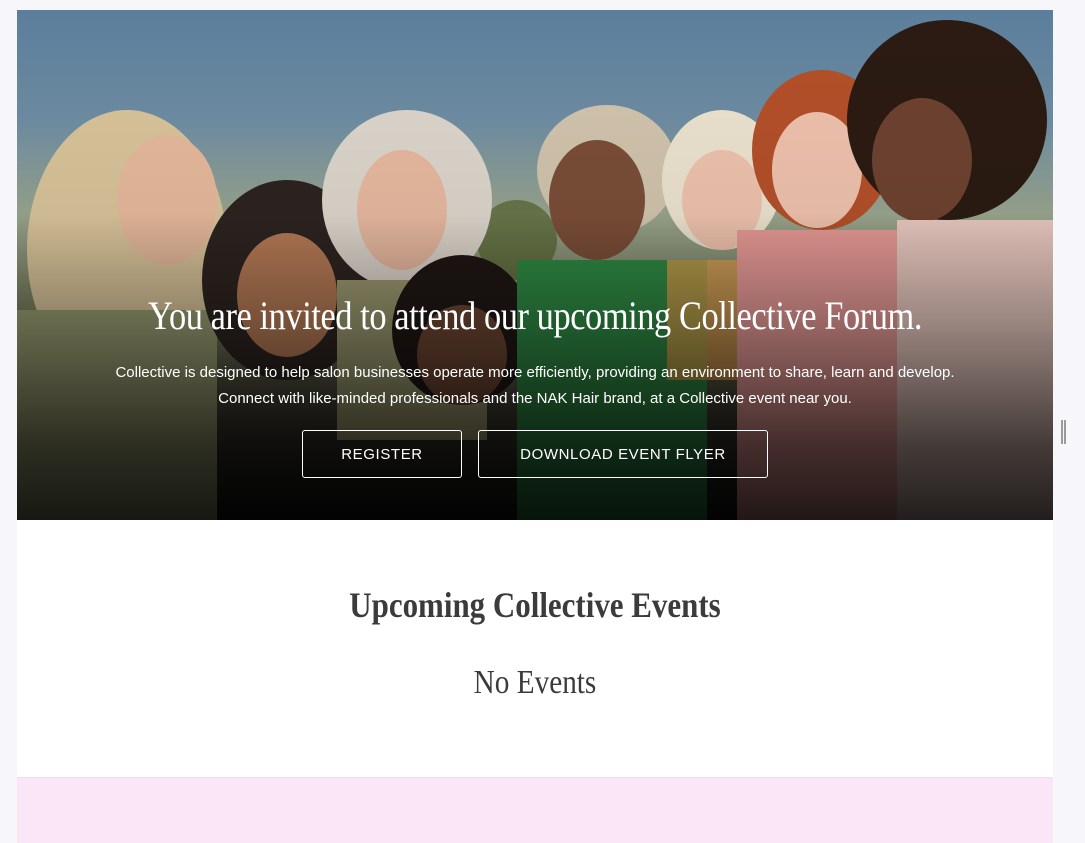  Describe the element at coordinates (535, 810) in the screenshot. I see `footer-band` at that location.